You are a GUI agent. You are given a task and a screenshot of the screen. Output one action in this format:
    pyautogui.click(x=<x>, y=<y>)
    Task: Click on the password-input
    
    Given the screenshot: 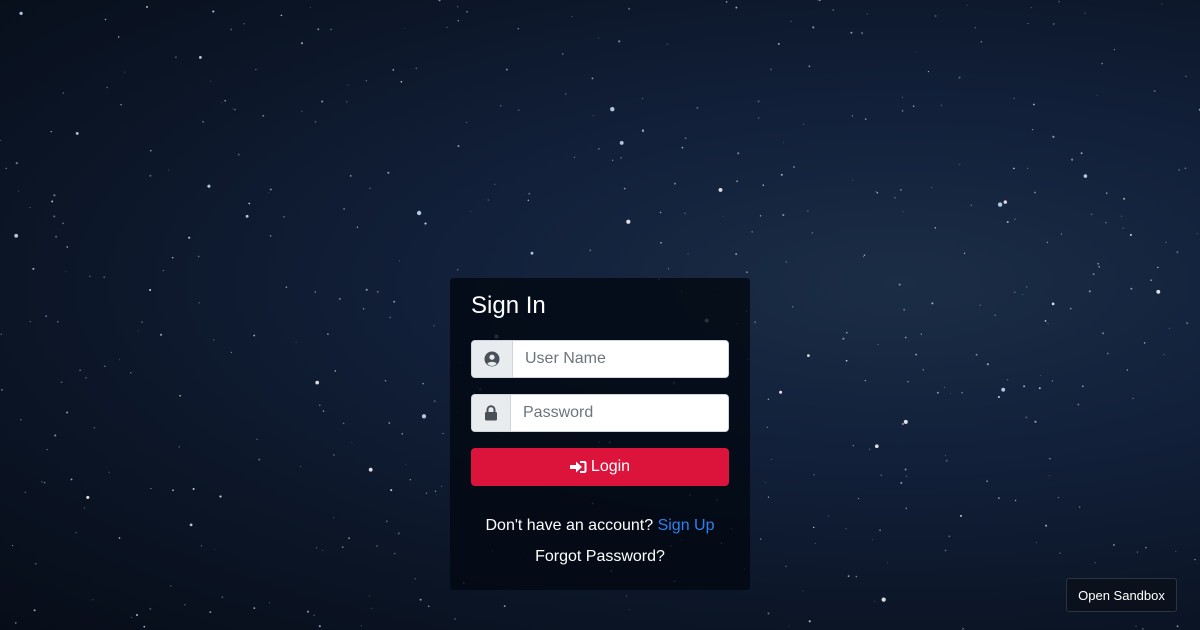 What is the action you would take?
    pyautogui.click(x=619, y=413)
    